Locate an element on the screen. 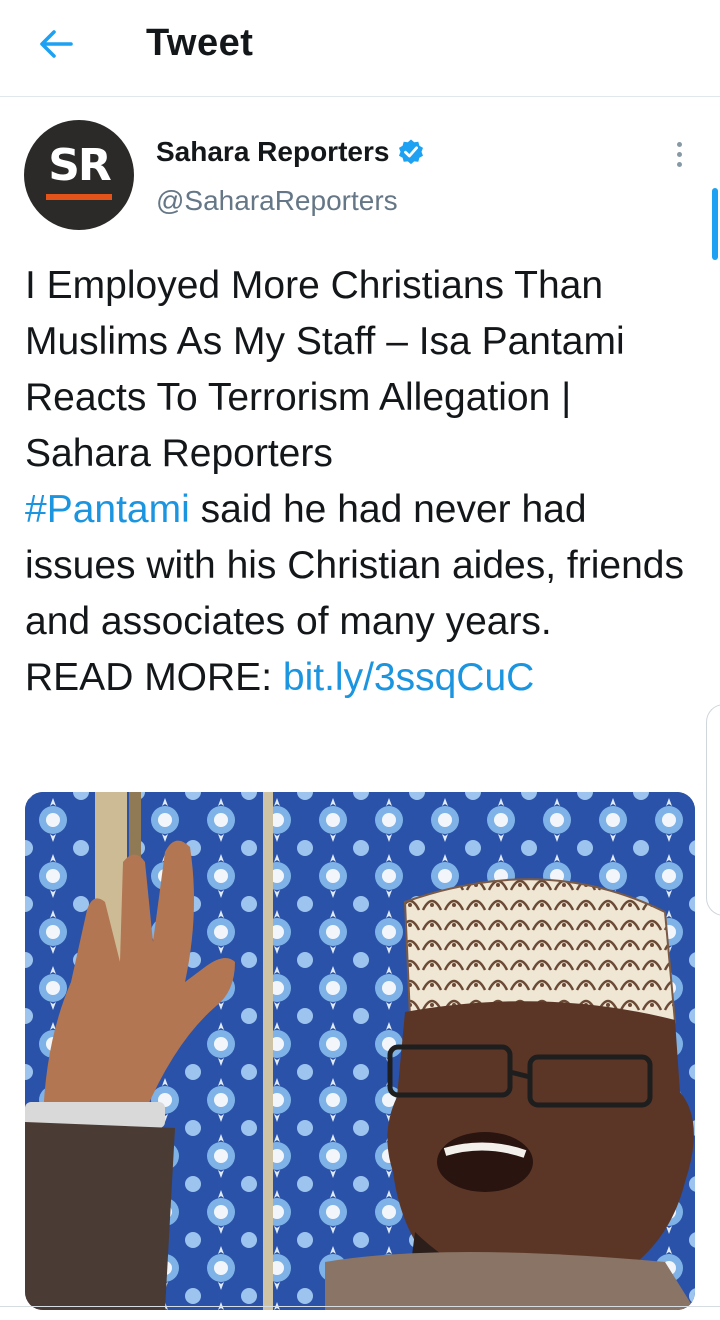 Image resolution: width=720 pixels, height=1320 pixels. back-button is located at coordinates (56, 44).